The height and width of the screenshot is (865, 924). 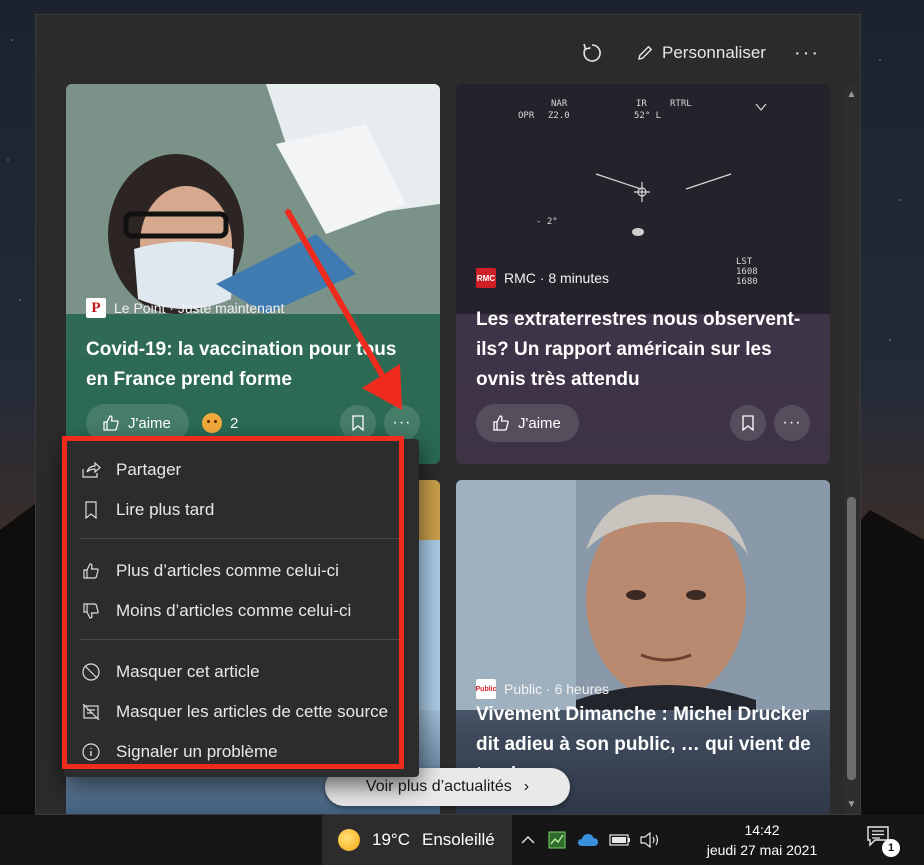 What do you see at coordinates (165, 509) in the screenshot?
I see `menu-item-label: Lire plus tard` at bounding box center [165, 509].